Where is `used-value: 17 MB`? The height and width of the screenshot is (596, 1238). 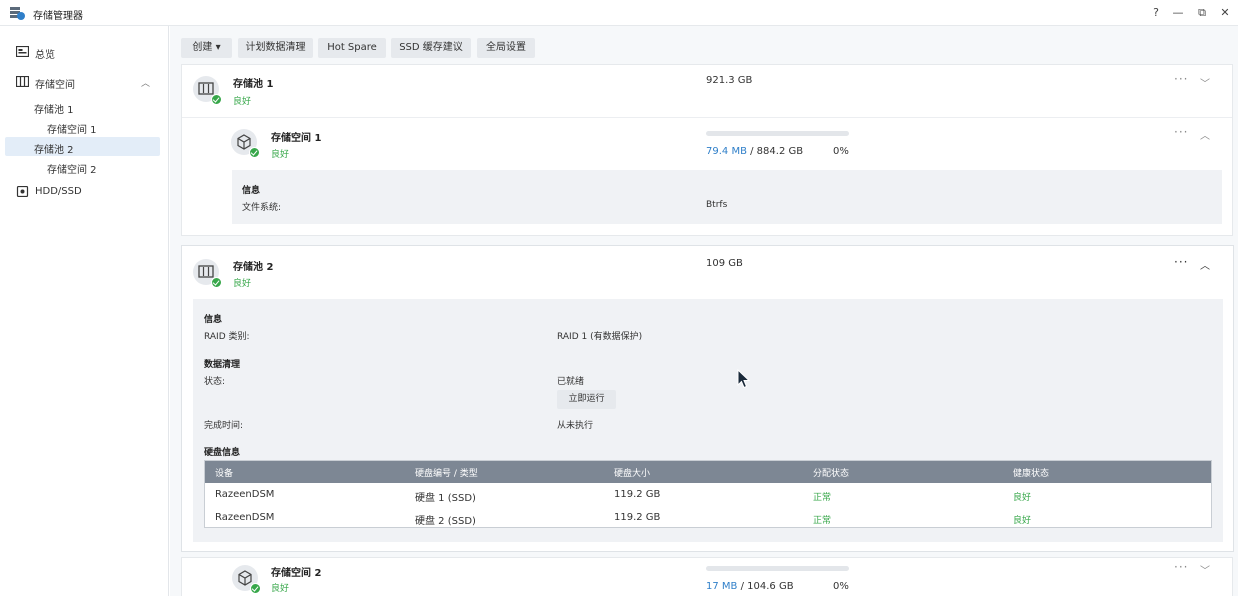 used-value: 17 MB is located at coordinates (722, 586).